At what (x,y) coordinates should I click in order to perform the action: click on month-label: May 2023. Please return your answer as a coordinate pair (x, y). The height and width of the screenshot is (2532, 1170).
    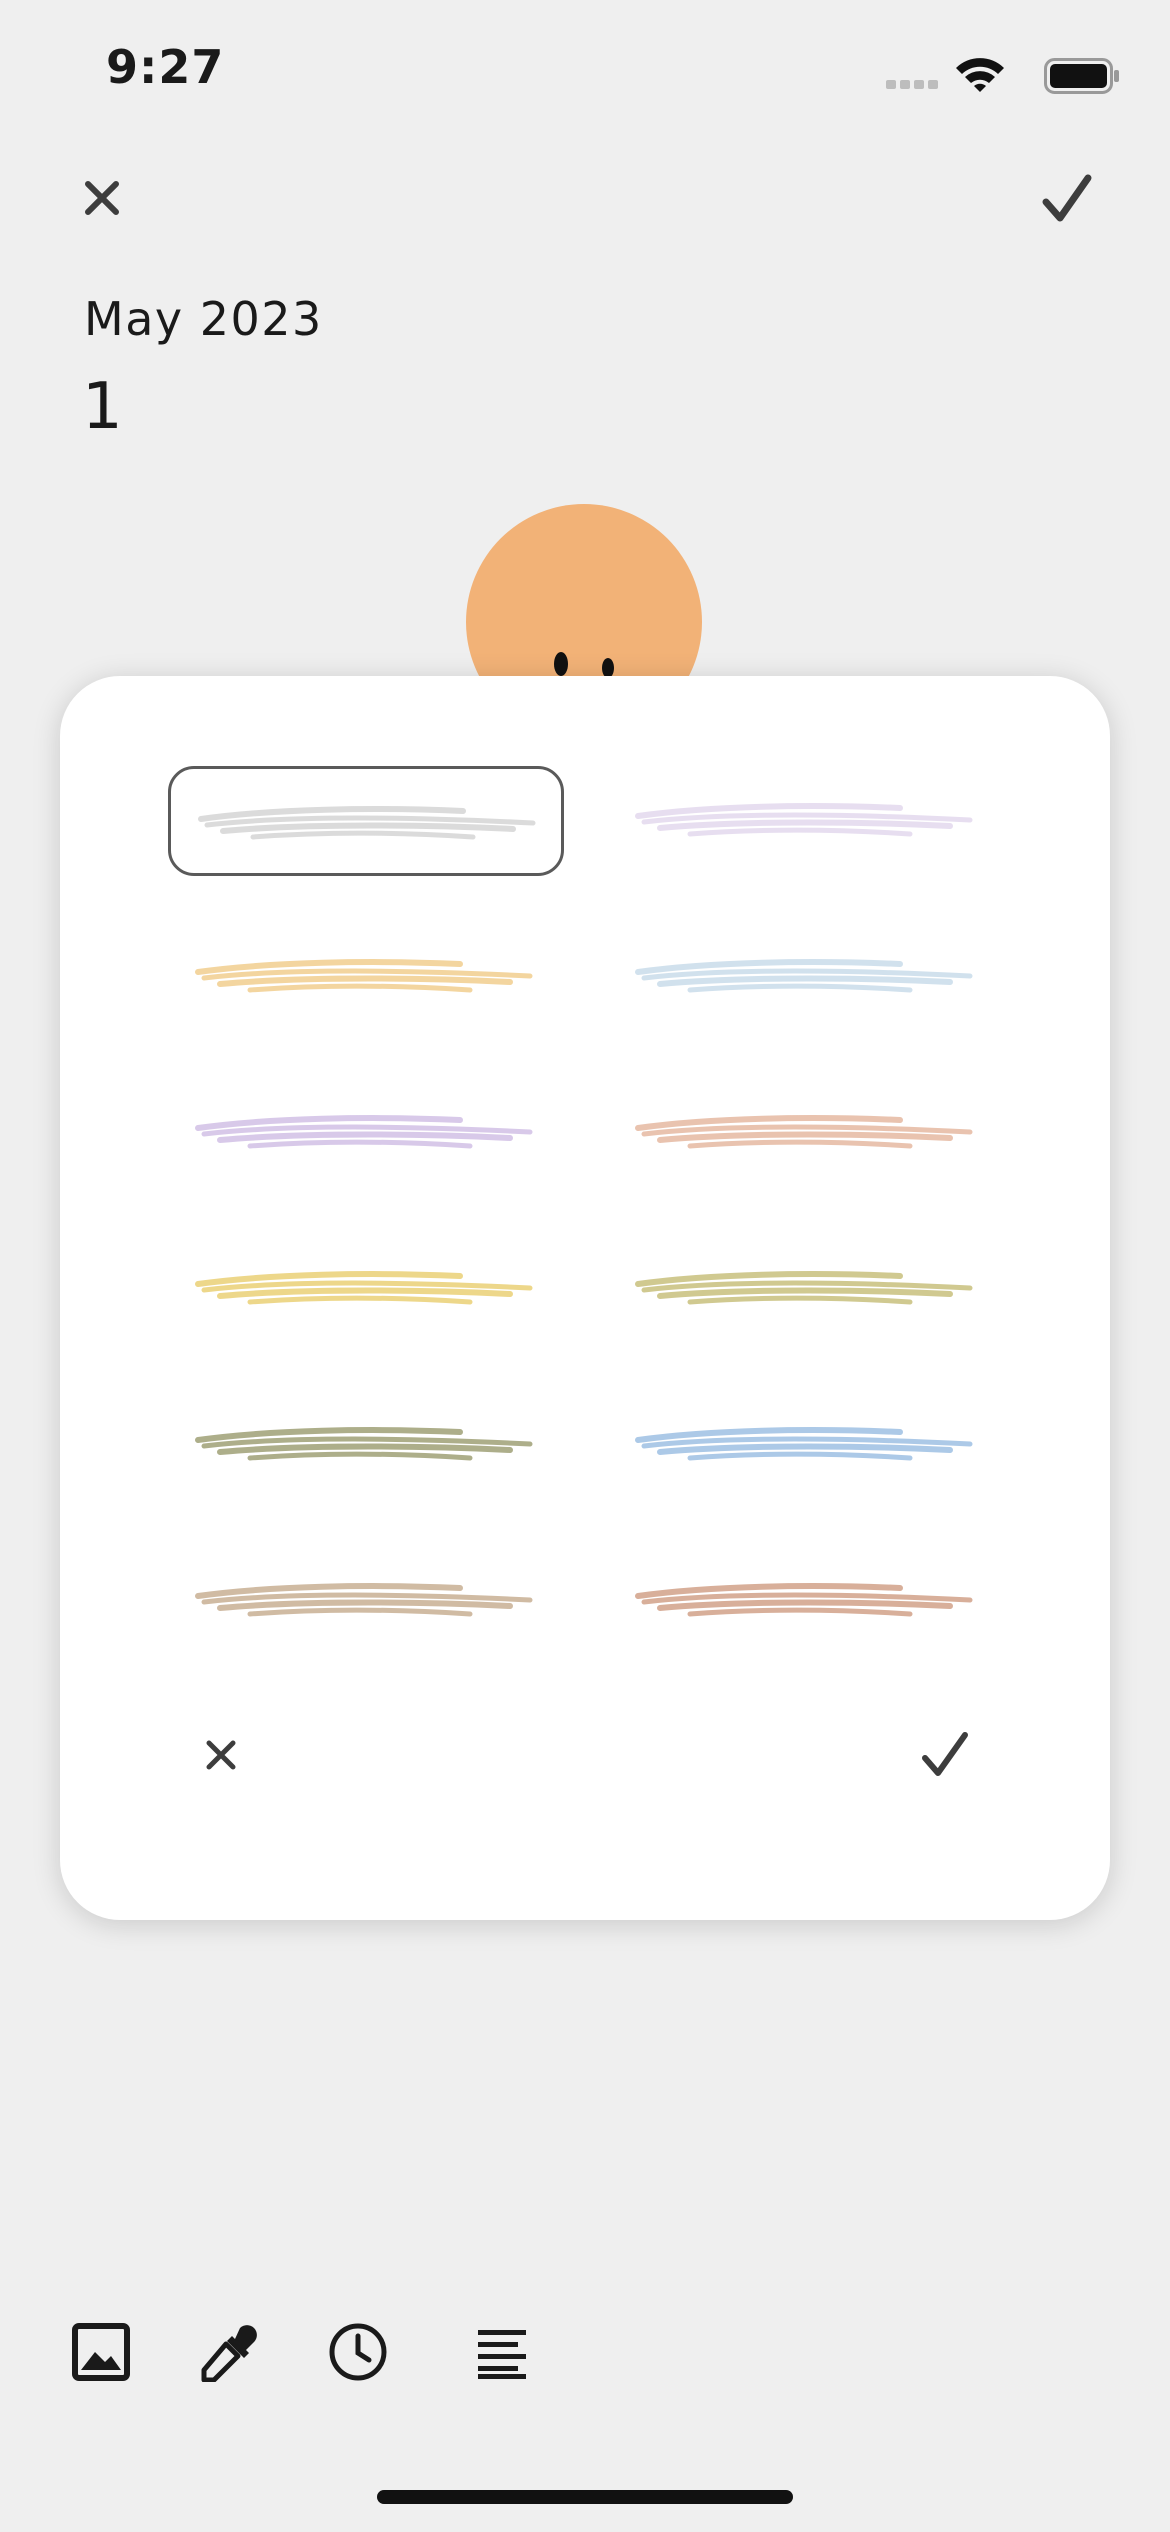
    Looking at the image, I should click on (203, 319).